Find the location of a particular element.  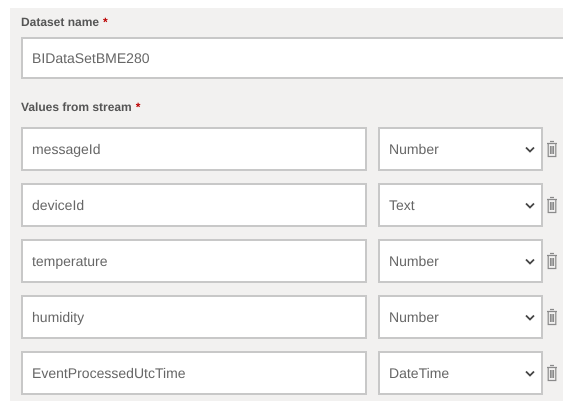

type-dropdown: Text is located at coordinates (460, 205).